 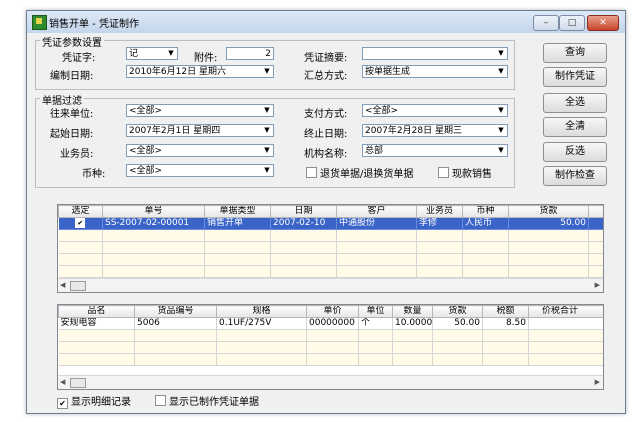 I want to click on currency-label: 币种:, so click(x=94, y=174).